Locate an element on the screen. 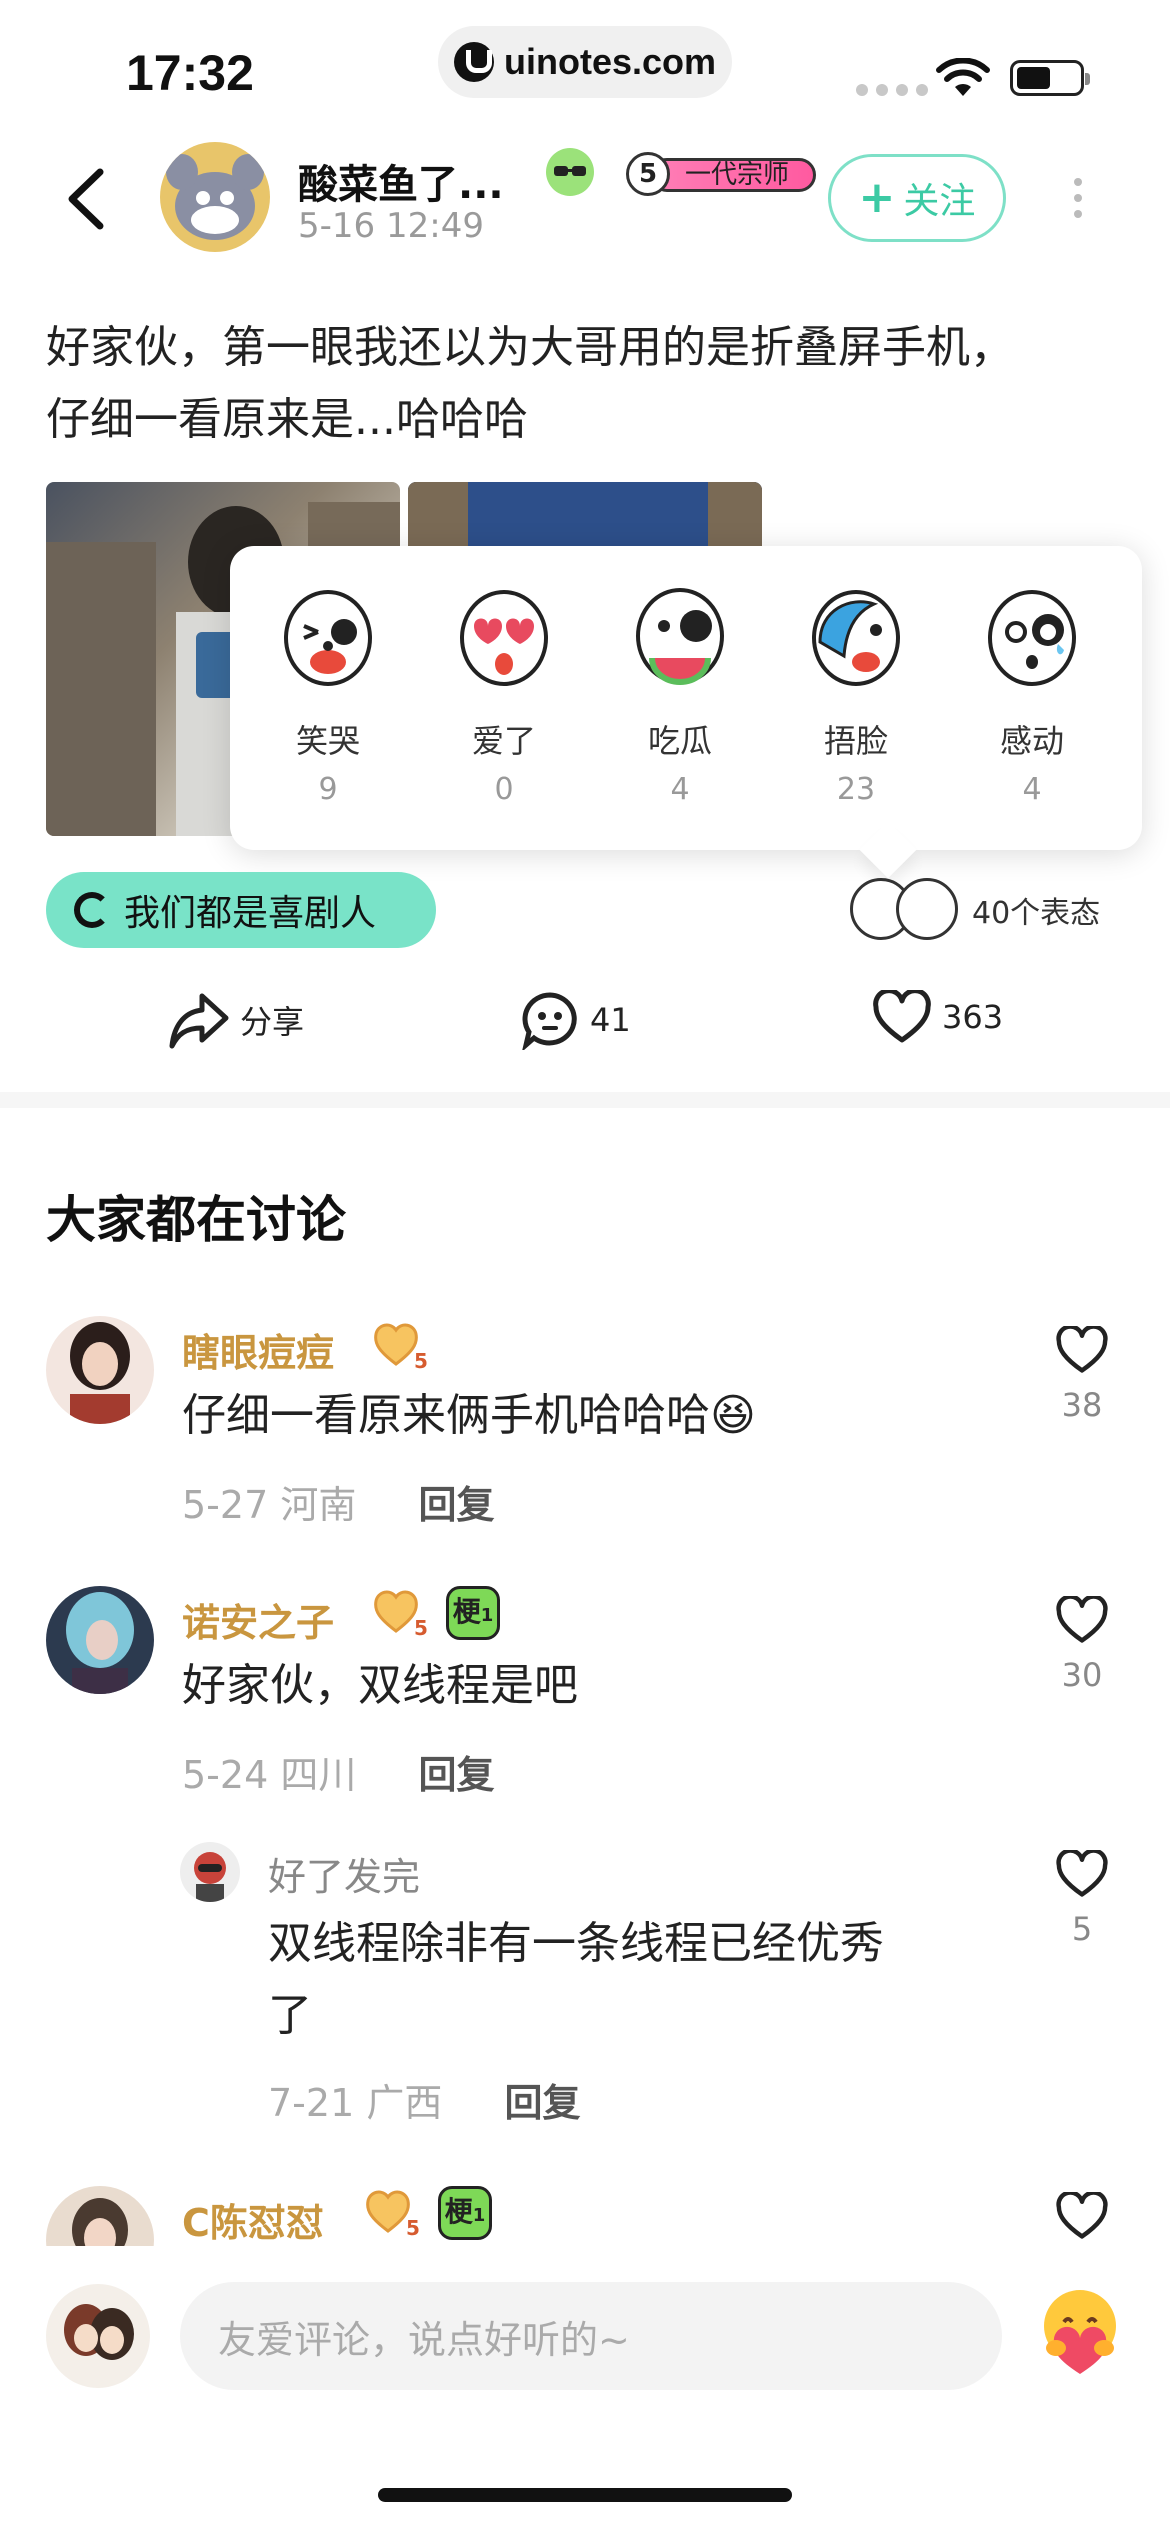  hugging-heart-emoji-icon is located at coordinates (1080, 2332).